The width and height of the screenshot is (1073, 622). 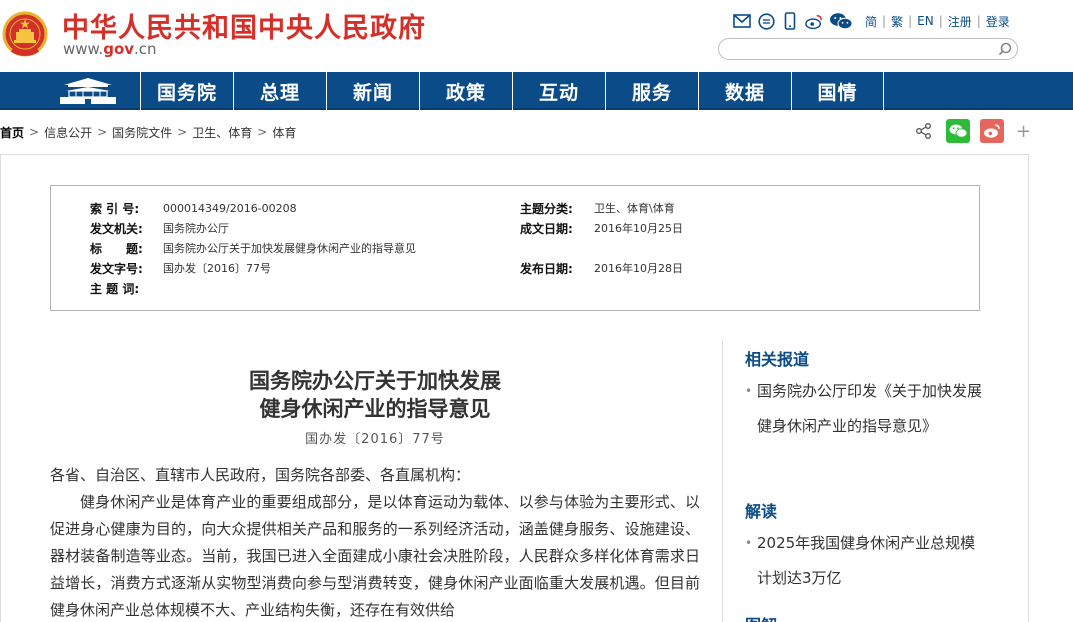 I want to click on nav-item-data: 数据, so click(x=744, y=91).